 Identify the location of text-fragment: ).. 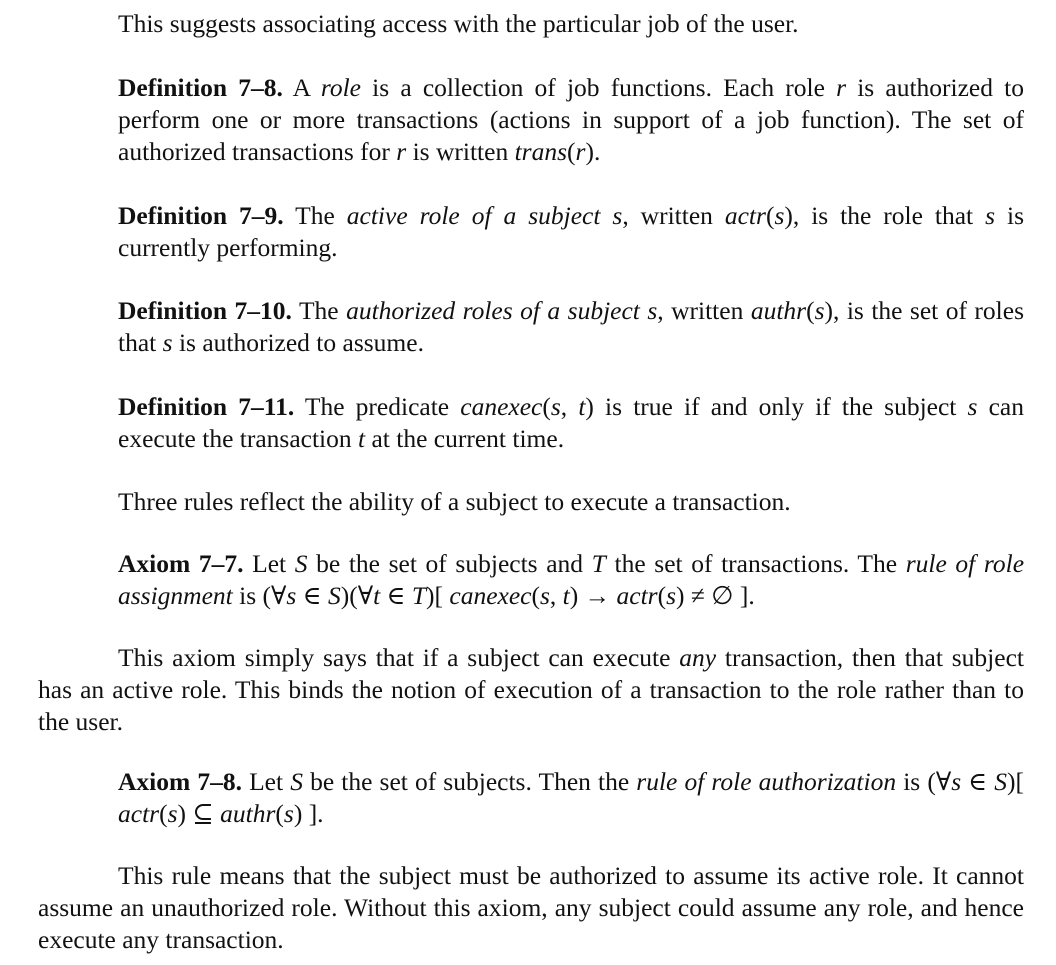
(593, 151).